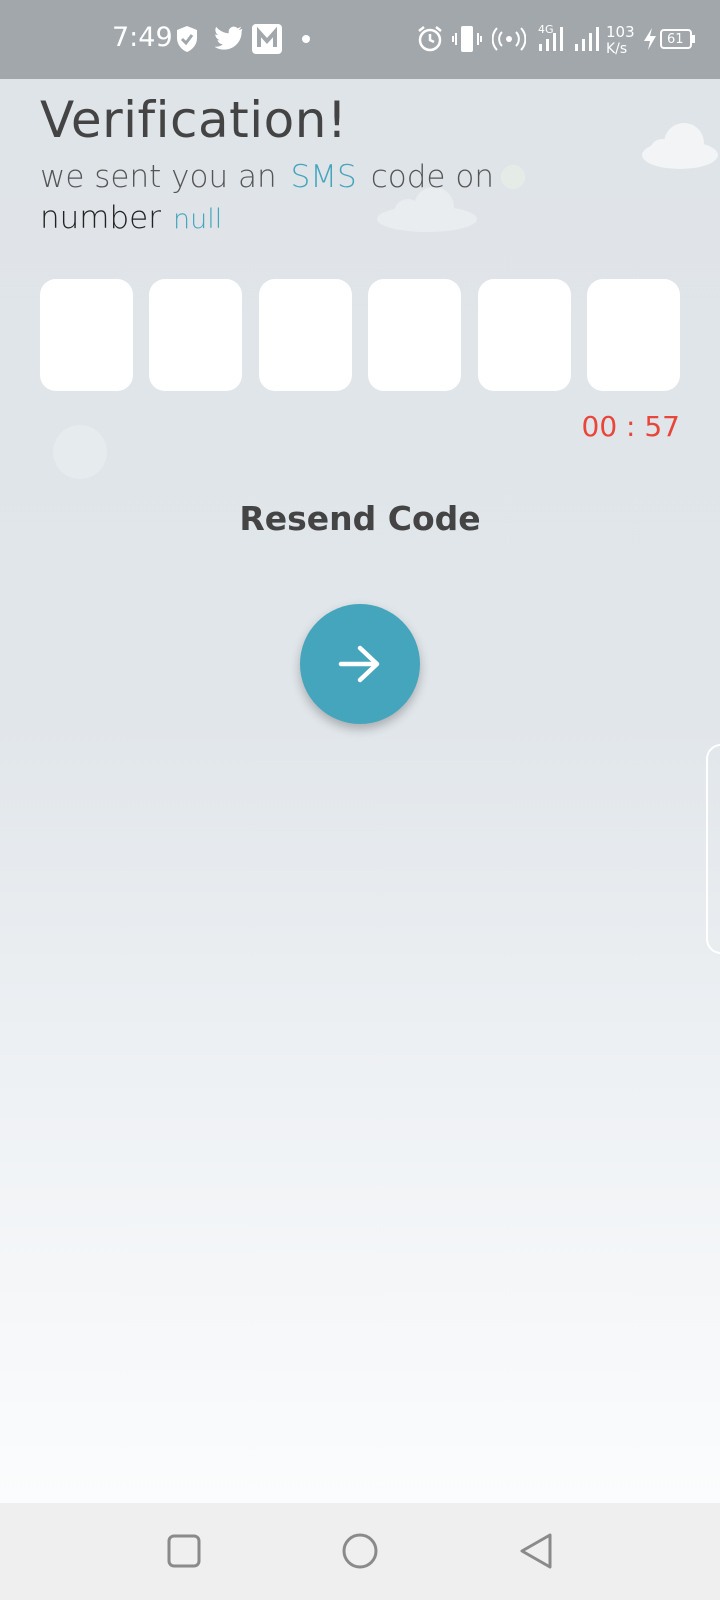 This screenshot has height=1600, width=720. Describe the element at coordinates (617, 49) in the screenshot. I see `speed-unit: K/s` at that location.